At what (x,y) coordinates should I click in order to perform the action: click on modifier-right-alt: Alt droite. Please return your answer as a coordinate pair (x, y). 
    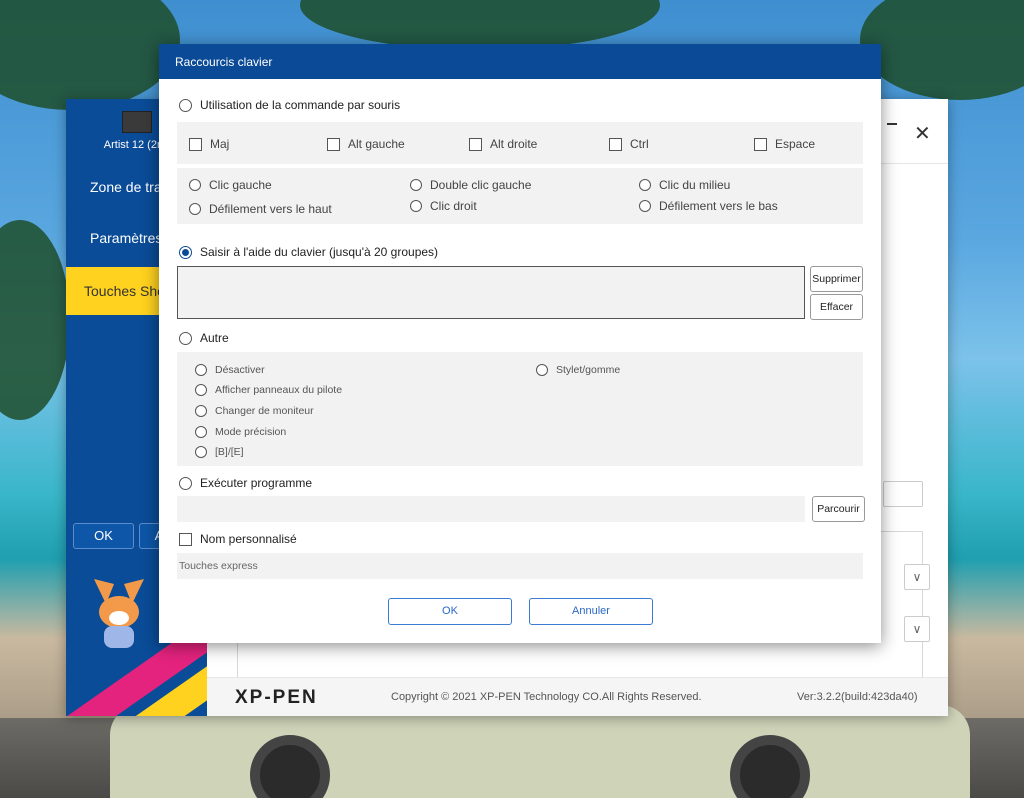
    Looking at the image, I should click on (503, 144).